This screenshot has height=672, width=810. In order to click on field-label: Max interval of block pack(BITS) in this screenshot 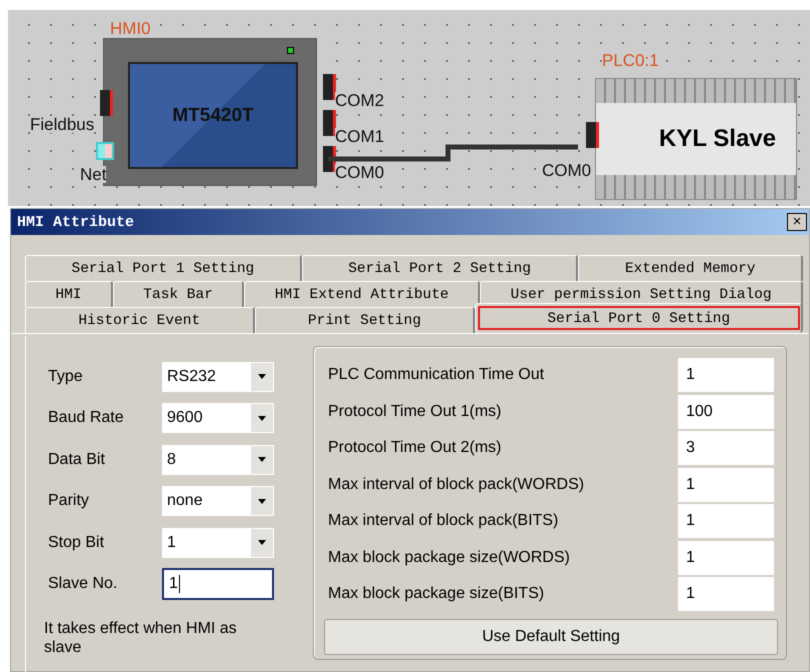, I will do `click(443, 521)`.